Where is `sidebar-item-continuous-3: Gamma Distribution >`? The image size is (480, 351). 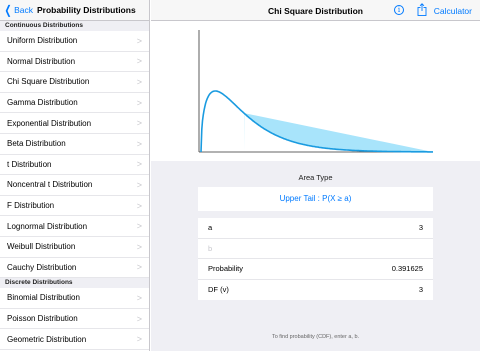
sidebar-item-continuous-3: Gamma Distribution > is located at coordinates (74, 103).